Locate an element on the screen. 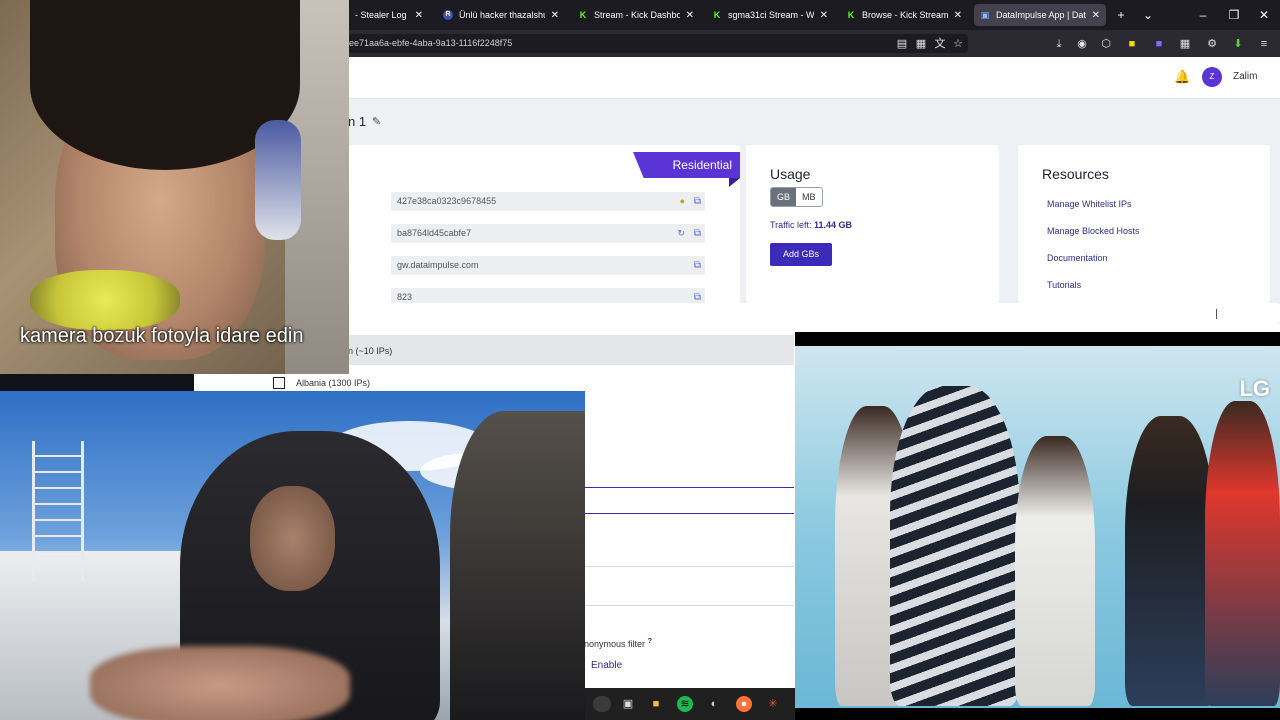 This screenshot has width=1280, height=720. blurred-hand is located at coordinates (220, 683).